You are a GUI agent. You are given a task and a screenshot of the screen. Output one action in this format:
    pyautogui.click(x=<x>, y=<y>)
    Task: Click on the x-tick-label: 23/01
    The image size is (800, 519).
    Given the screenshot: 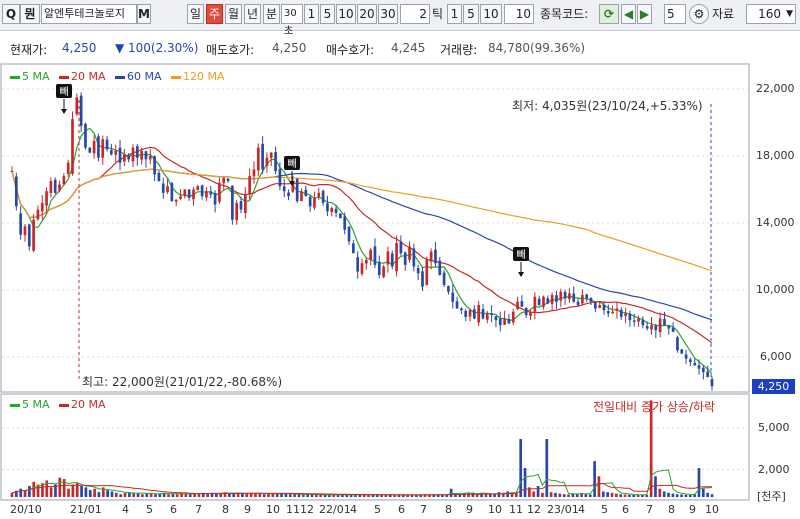 What is the action you would take?
    pyautogui.click(x=563, y=509)
    